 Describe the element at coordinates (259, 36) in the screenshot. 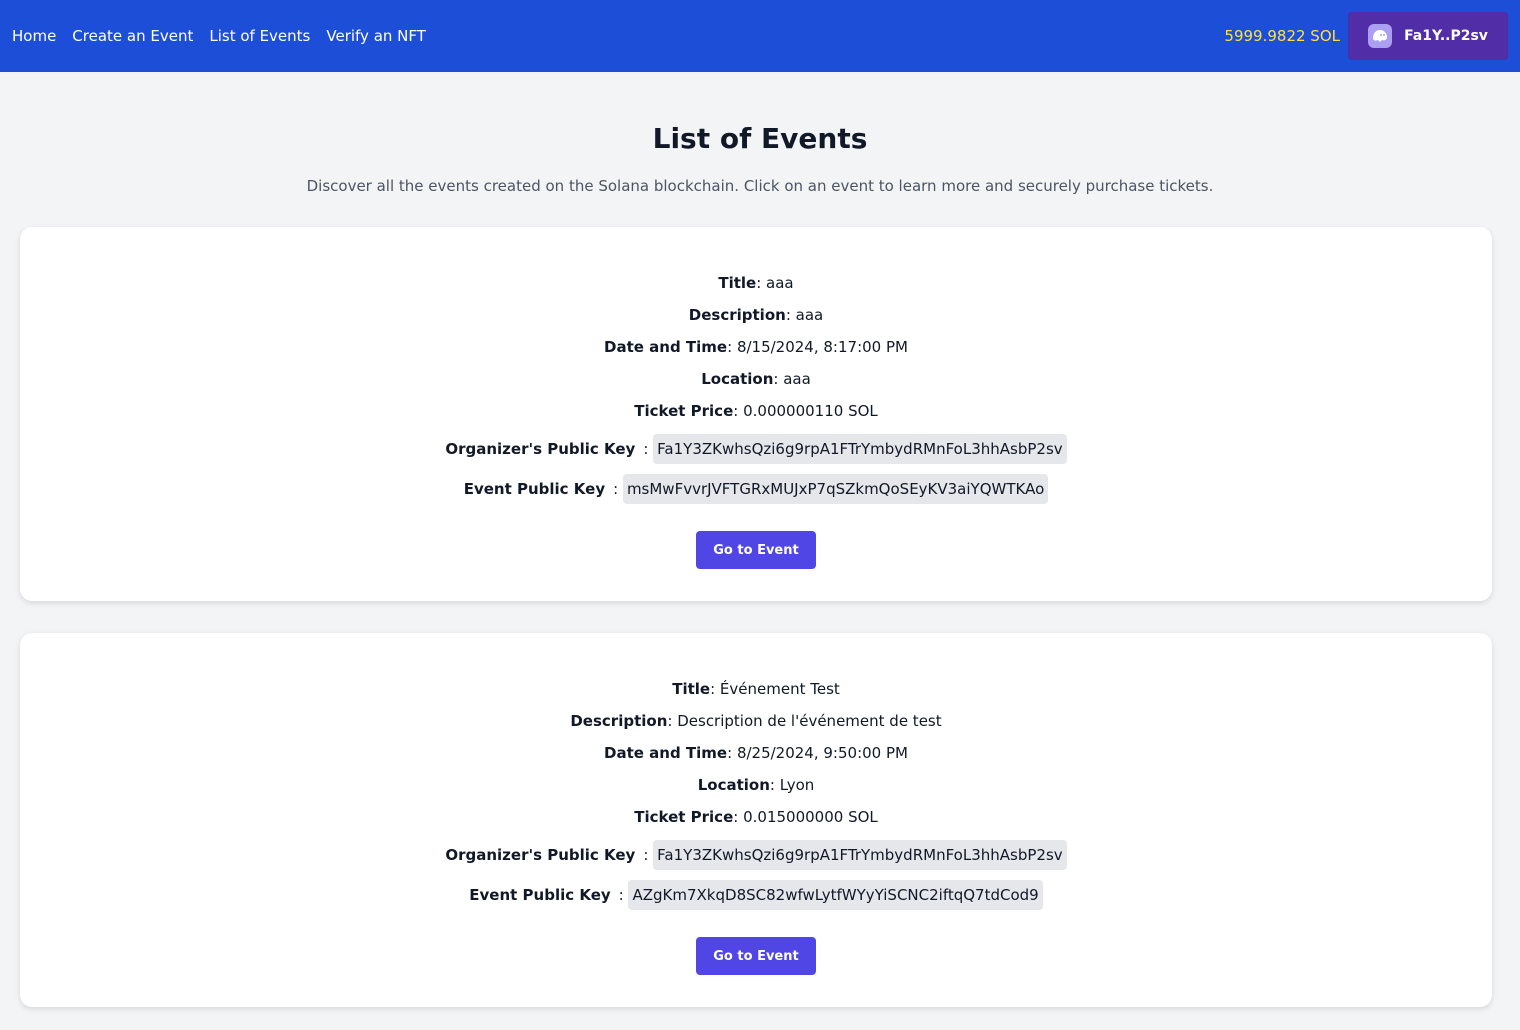

I see `nav-list-events-link: List of Events` at that location.